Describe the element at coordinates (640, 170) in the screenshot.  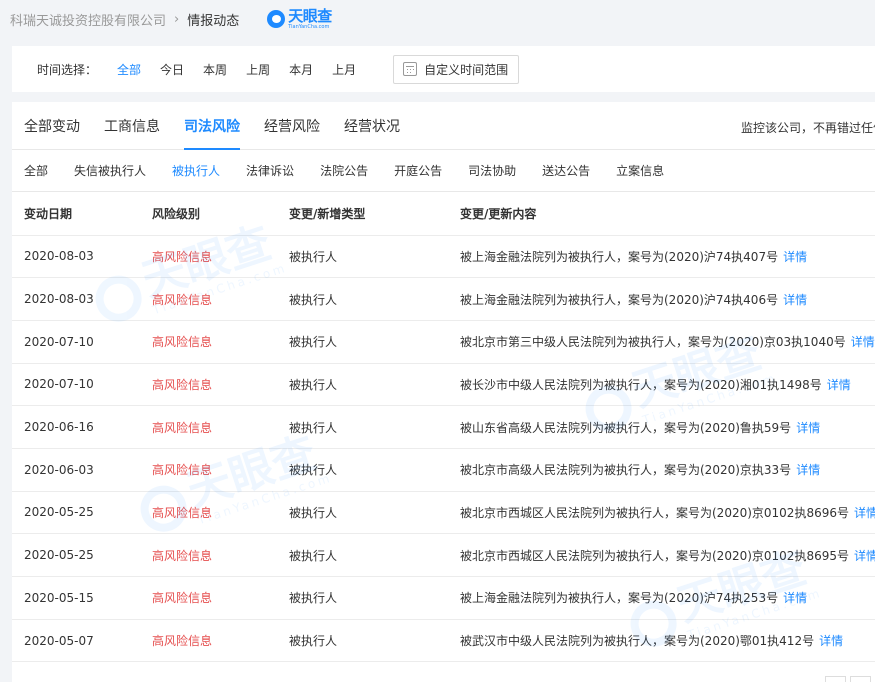
I see `sub-tab: 立案信息` at that location.